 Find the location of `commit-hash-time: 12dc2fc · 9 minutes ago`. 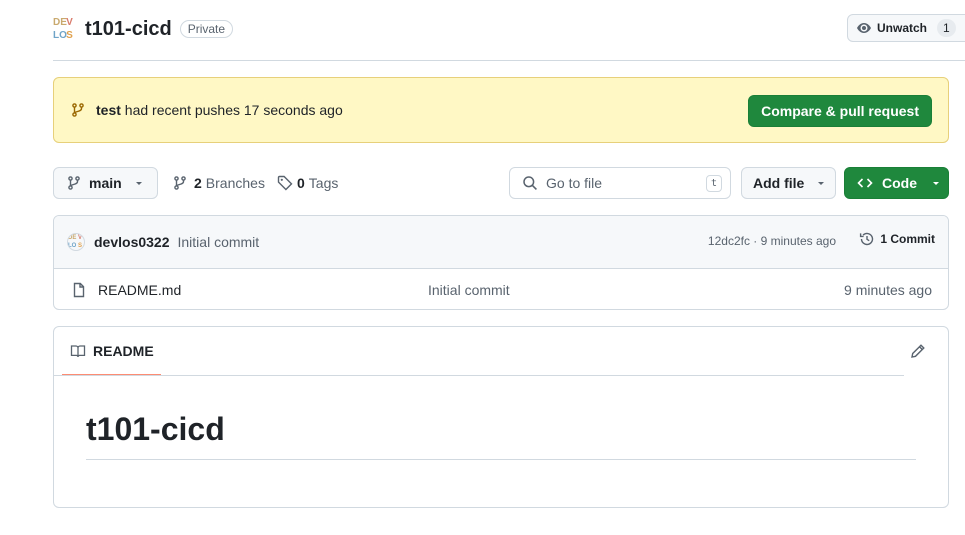

commit-hash-time: 12dc2fc · 9 minutes ago is located at coordinates (772, 241).